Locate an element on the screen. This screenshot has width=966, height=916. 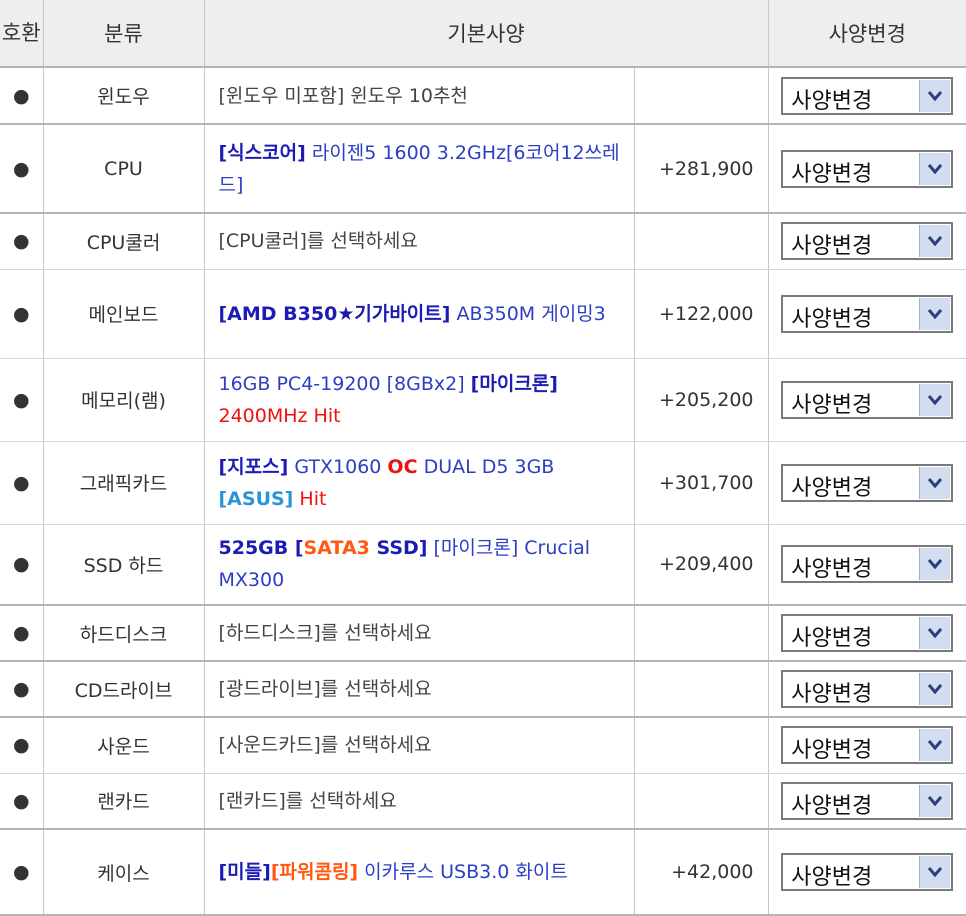
header-change: 사양변경 is located at coordinates (867, 34).